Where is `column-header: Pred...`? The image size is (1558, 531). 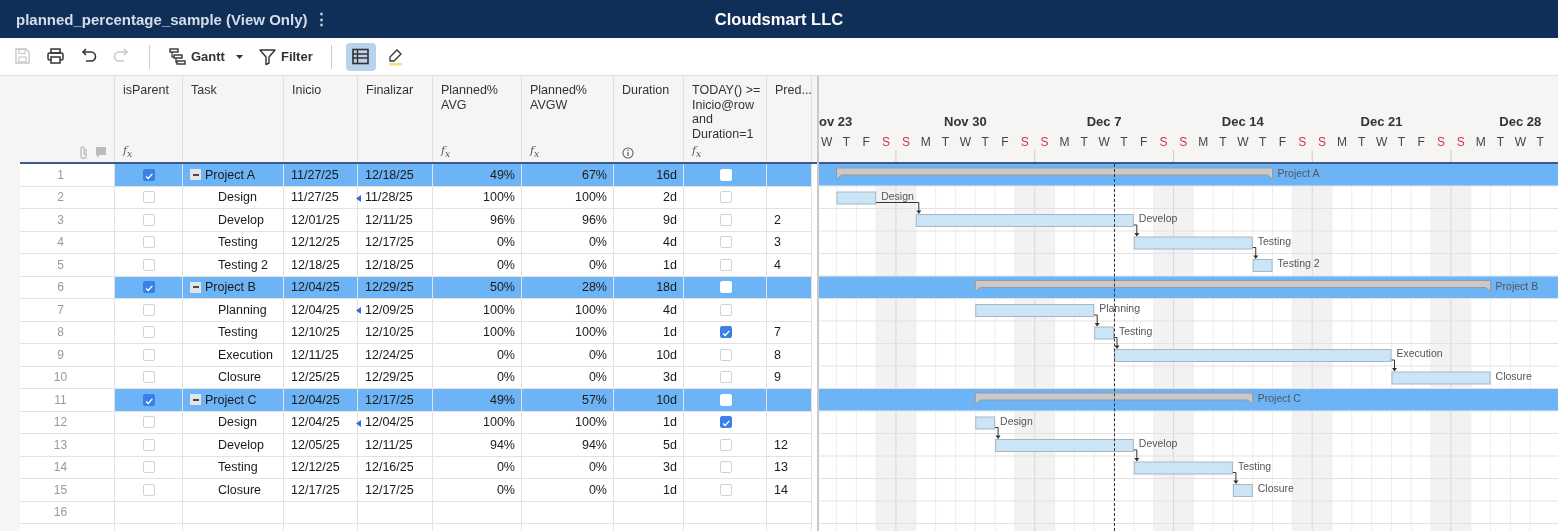 column-header: Pred... is located at coordinates (793, 90).